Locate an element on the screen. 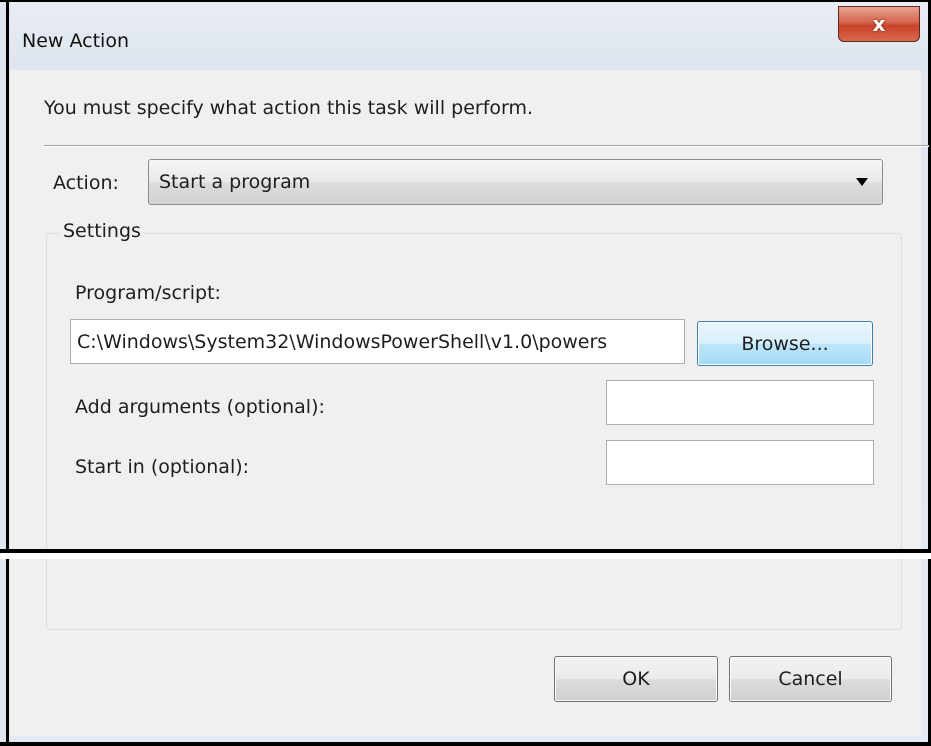 The height and width of the screenshot is (746, 931). header-separator is located at coordinates (486, 146).